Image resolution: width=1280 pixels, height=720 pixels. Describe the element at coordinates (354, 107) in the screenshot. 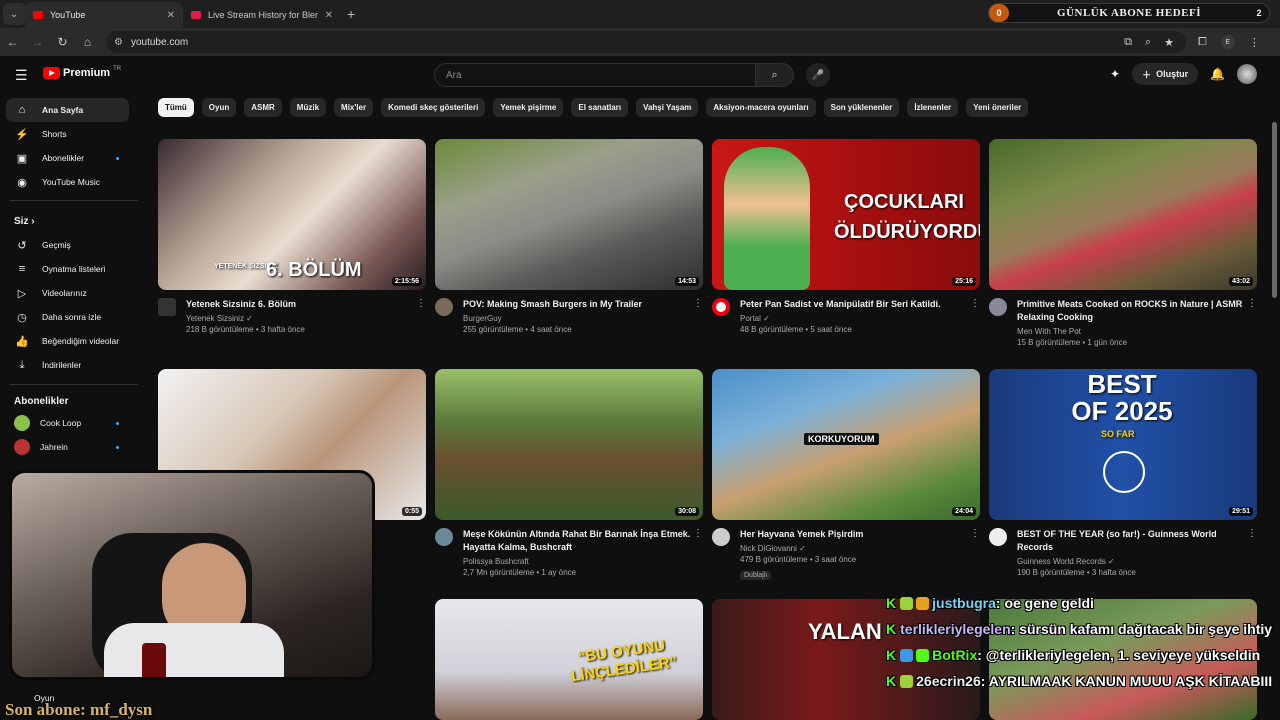

I see `chip: Mix'ler` at that location.